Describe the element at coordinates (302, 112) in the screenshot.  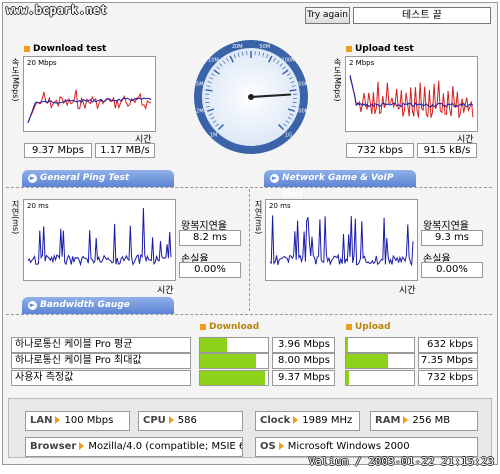
I see `gauge-tick-label: 500M` at that location.